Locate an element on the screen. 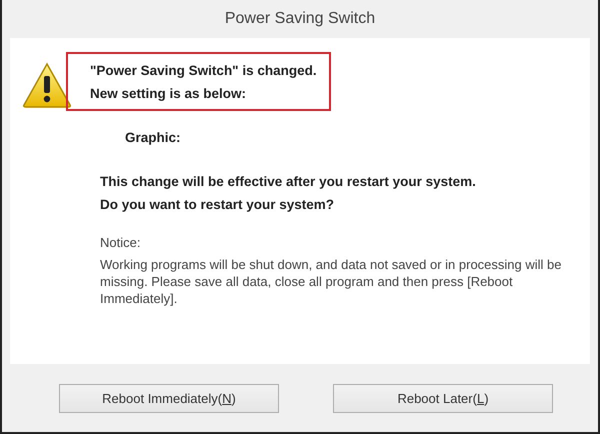 Image resolution: width=600 pixels, height=434 pixels. reboot-button: Reboot Immediately(N) is located at coordinates (169, 398).